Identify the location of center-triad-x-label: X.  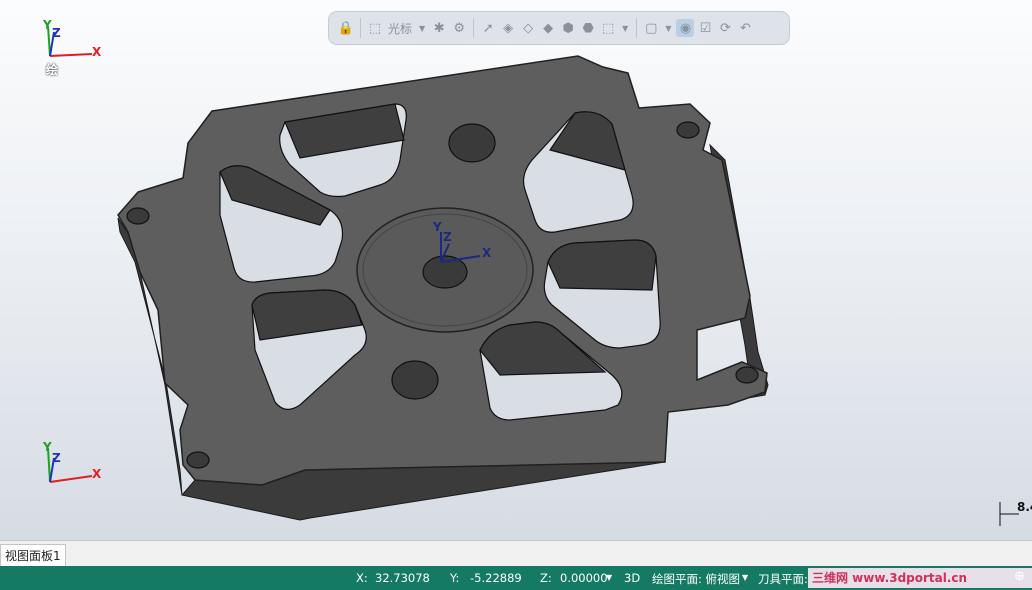
(487, 253).